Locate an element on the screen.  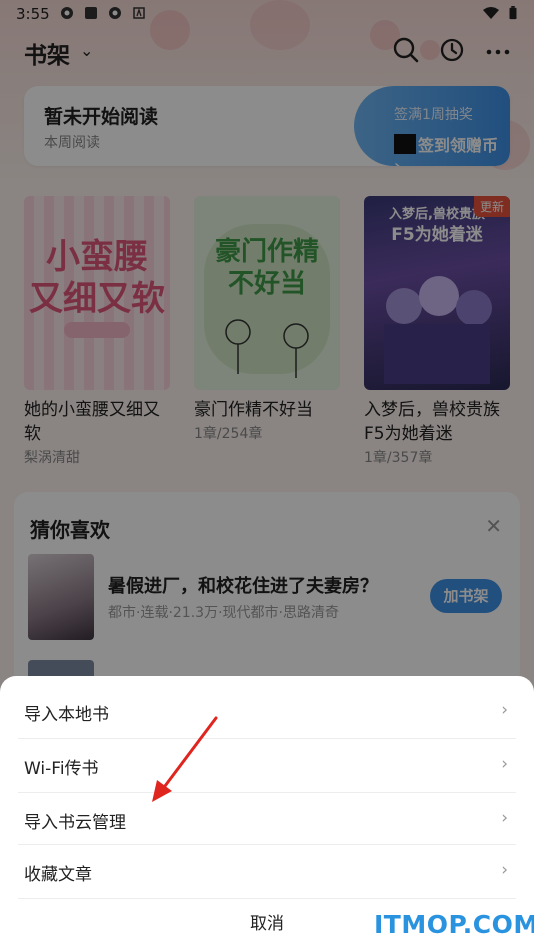
option-label: 导入本地书 is located at coordinates (66, 715).